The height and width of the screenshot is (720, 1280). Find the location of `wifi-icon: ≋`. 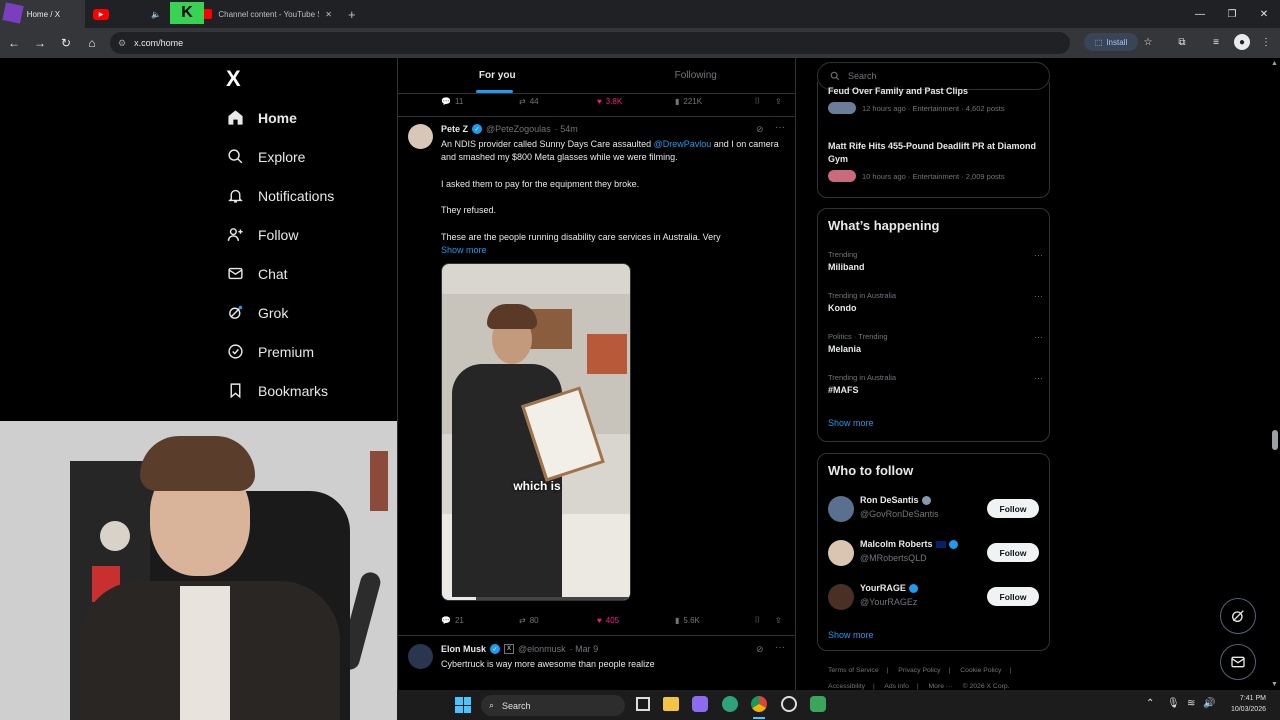

wifi-icon: ≋ is located at coordinates (1191, 703).